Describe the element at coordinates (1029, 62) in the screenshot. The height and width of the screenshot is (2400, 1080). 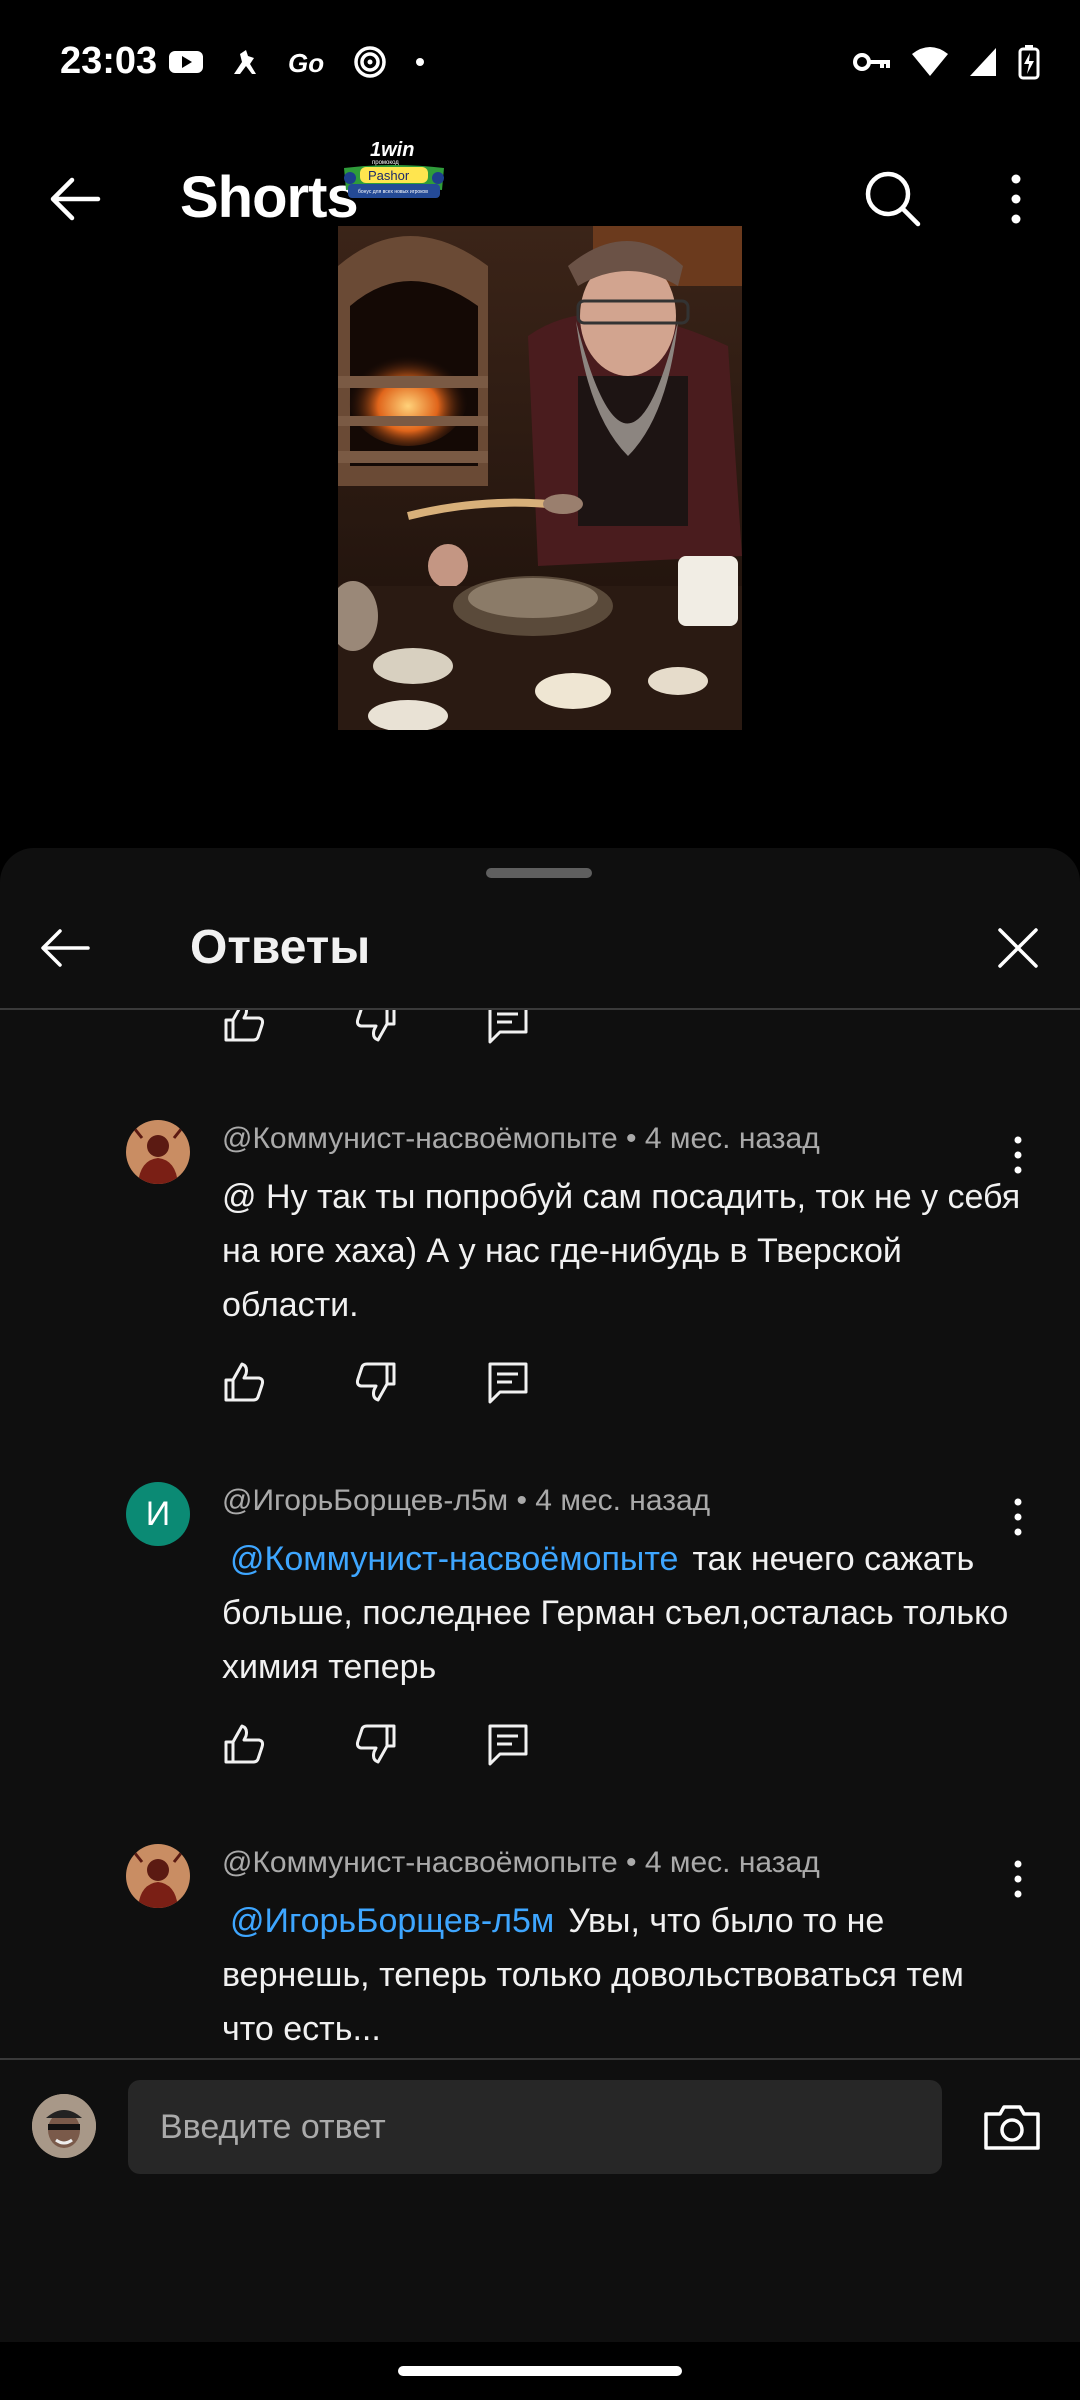
I see `battery-charging-icon` at that location.